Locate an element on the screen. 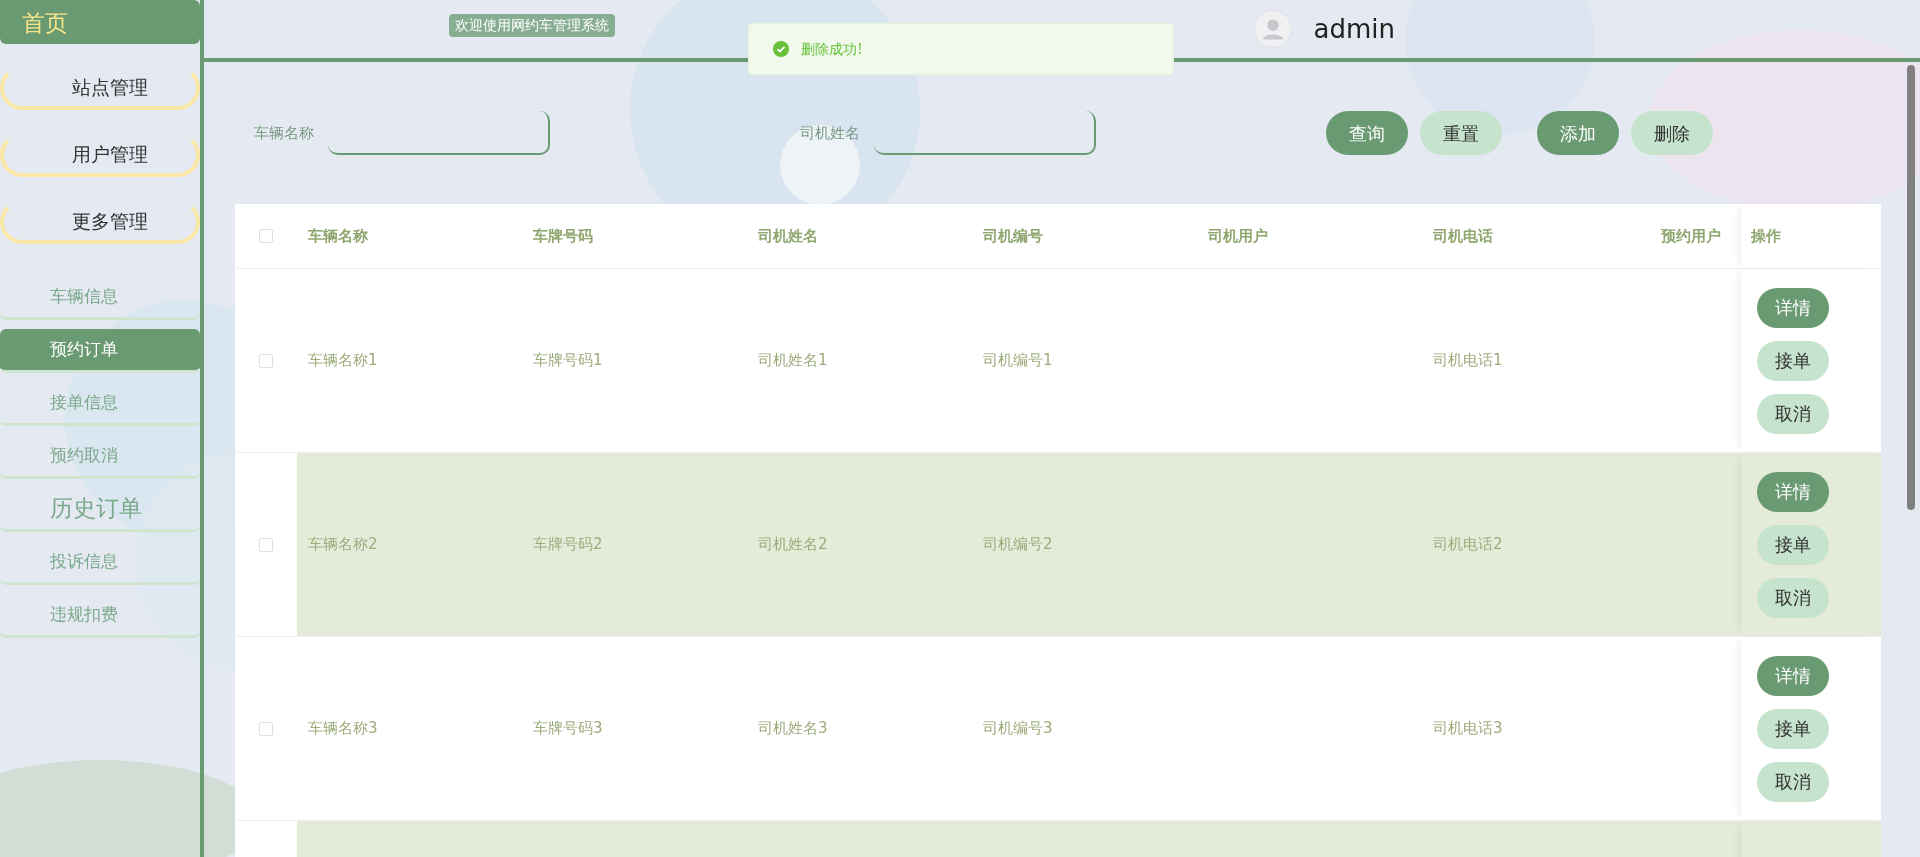 The width and height of the screenshot is (1920, 857). table-cell-text: 车牌号码2 is located at coordinates (568, 545).